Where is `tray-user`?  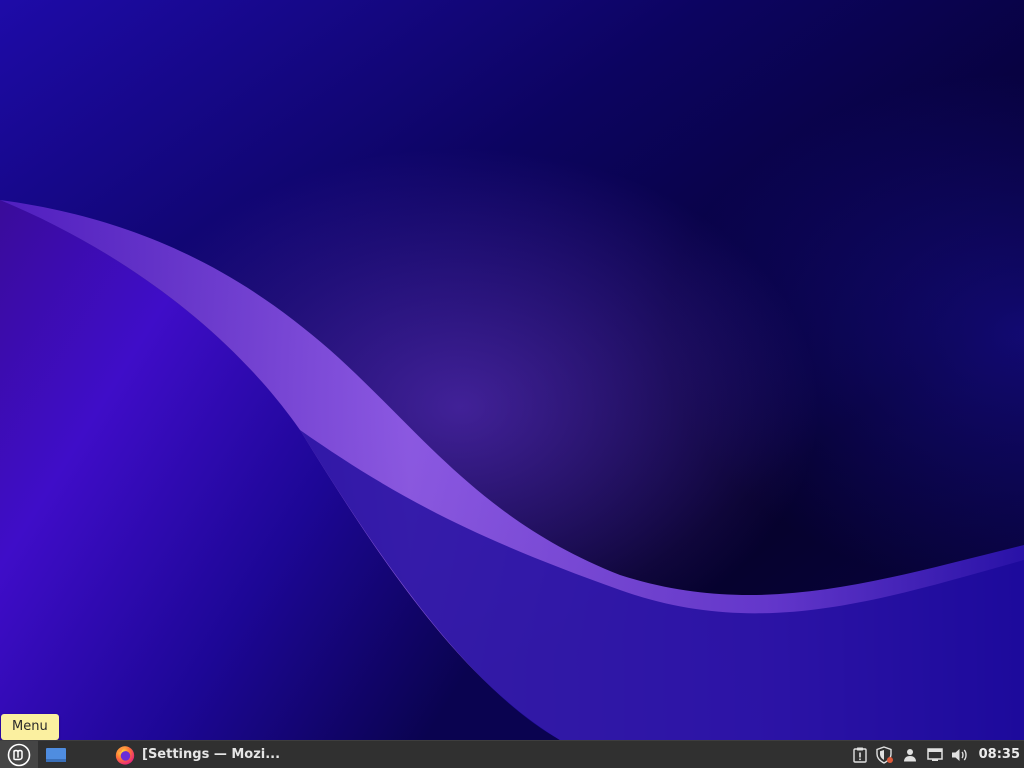 tray-user is located at coordinates (910, 754).